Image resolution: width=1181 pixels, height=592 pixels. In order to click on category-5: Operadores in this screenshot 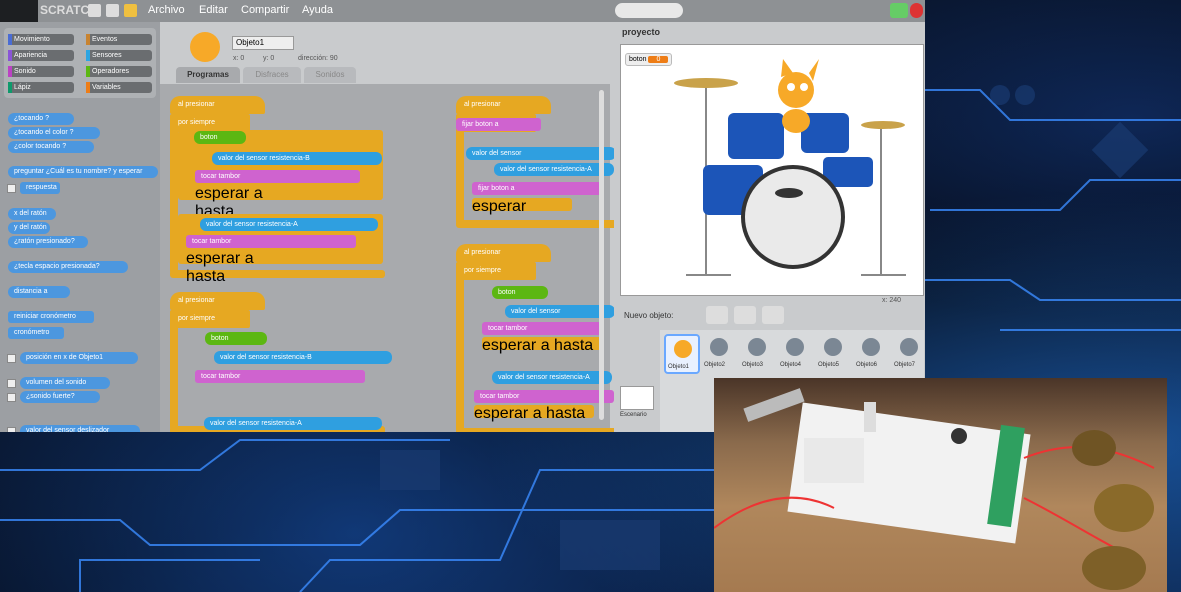, I will do `click(119, 71)`.